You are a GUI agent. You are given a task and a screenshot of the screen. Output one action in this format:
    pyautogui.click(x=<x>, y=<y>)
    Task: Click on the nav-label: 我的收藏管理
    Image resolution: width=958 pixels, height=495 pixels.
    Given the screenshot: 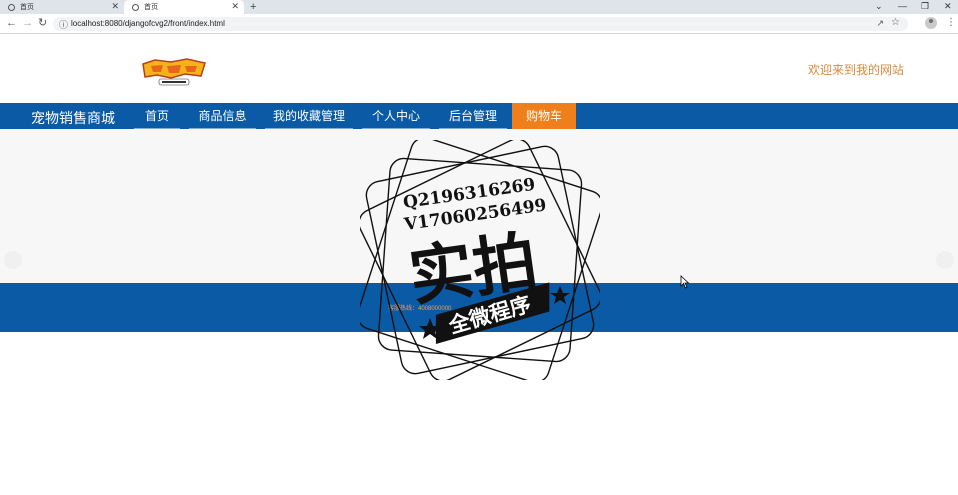 What is the action you would take?
    pyautogui.click(x=308, y=116)
    